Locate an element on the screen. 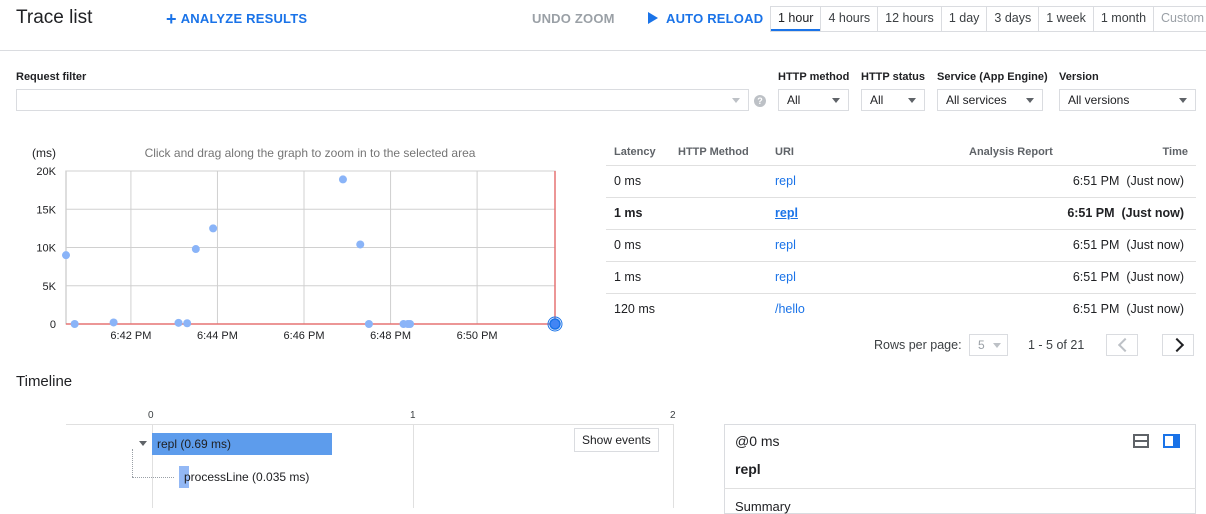  rows-per-page-select: 5 is located at coordinates (988, 345).